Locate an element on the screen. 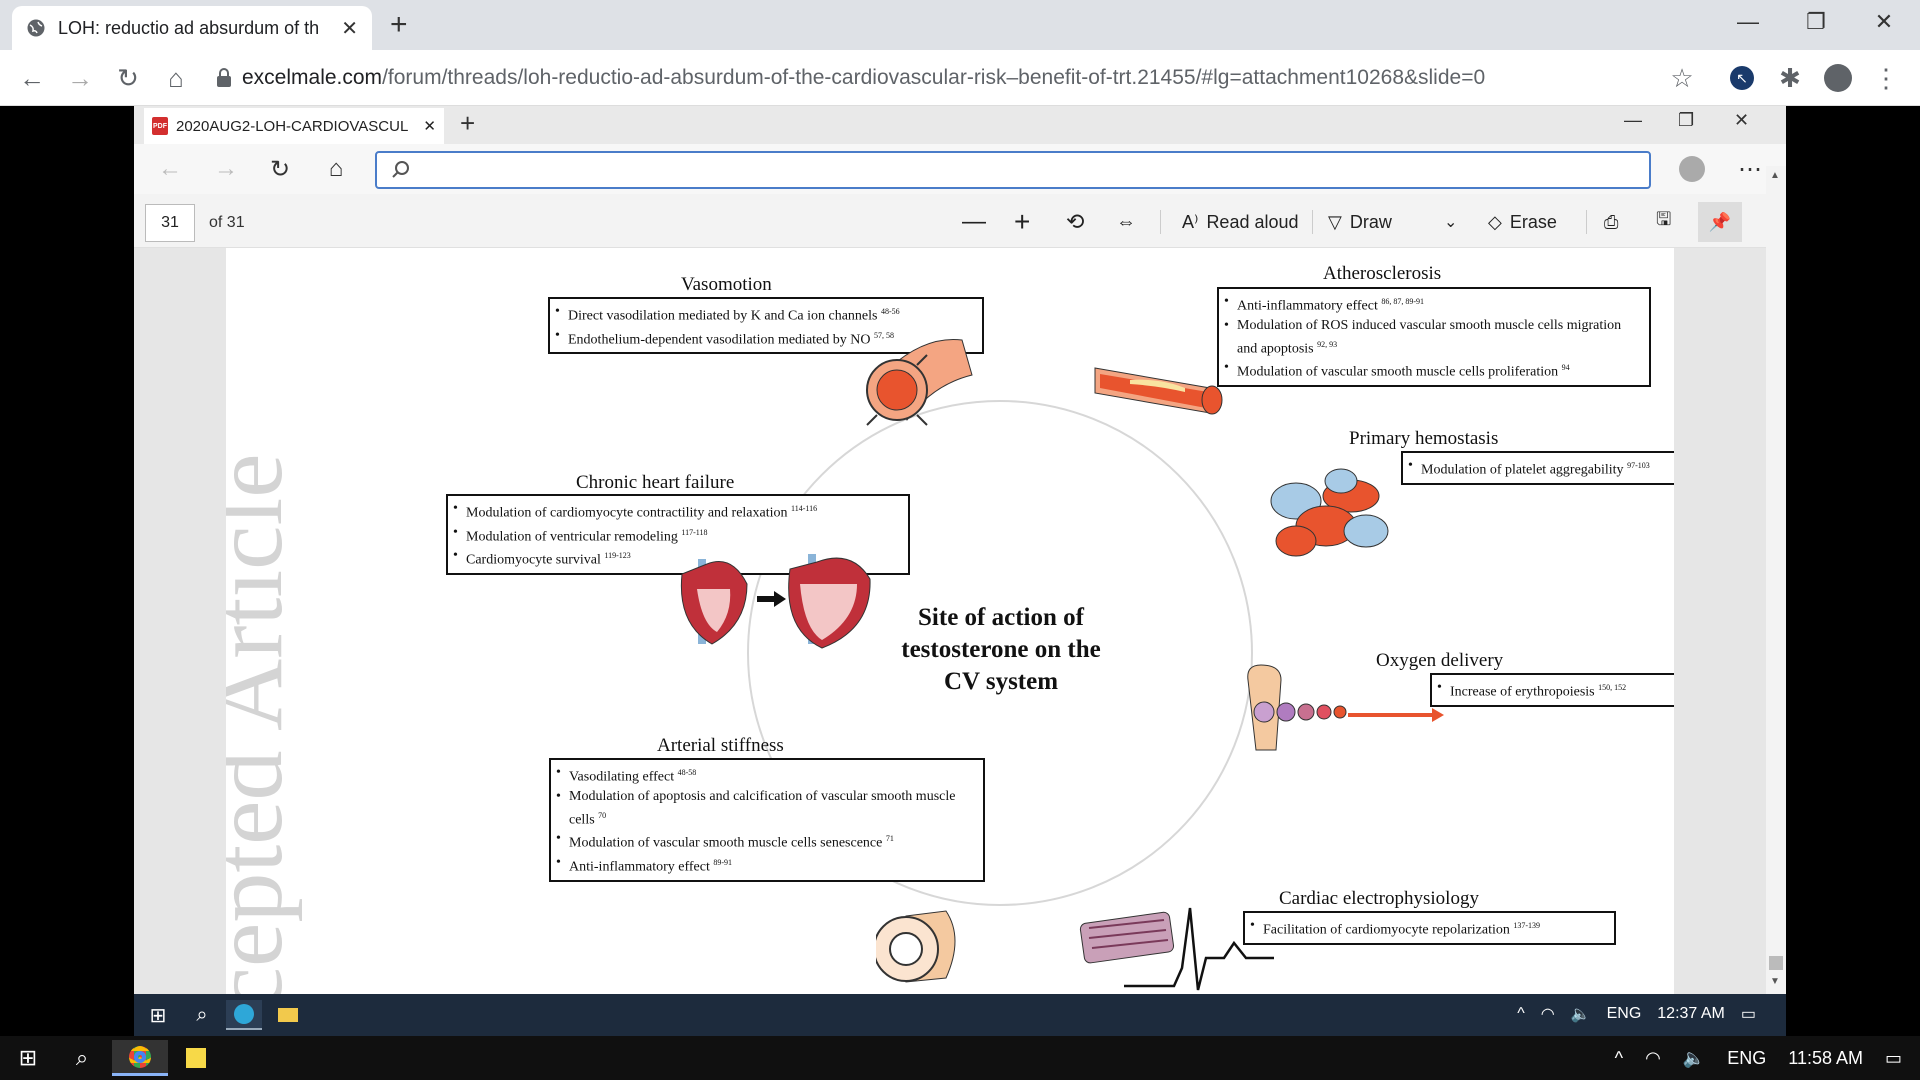 This screenshot has width=1920, height=1080. edge-nav-bar: ← → ↻ ⌂ ⋯ is located at coordinates (960, 169).